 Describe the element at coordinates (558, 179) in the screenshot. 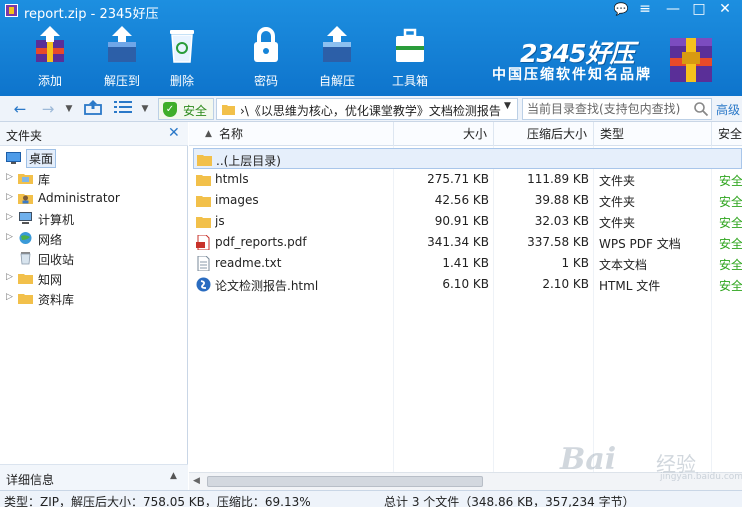

I see `cell-compressed-size: 111.89 KB` at that location.